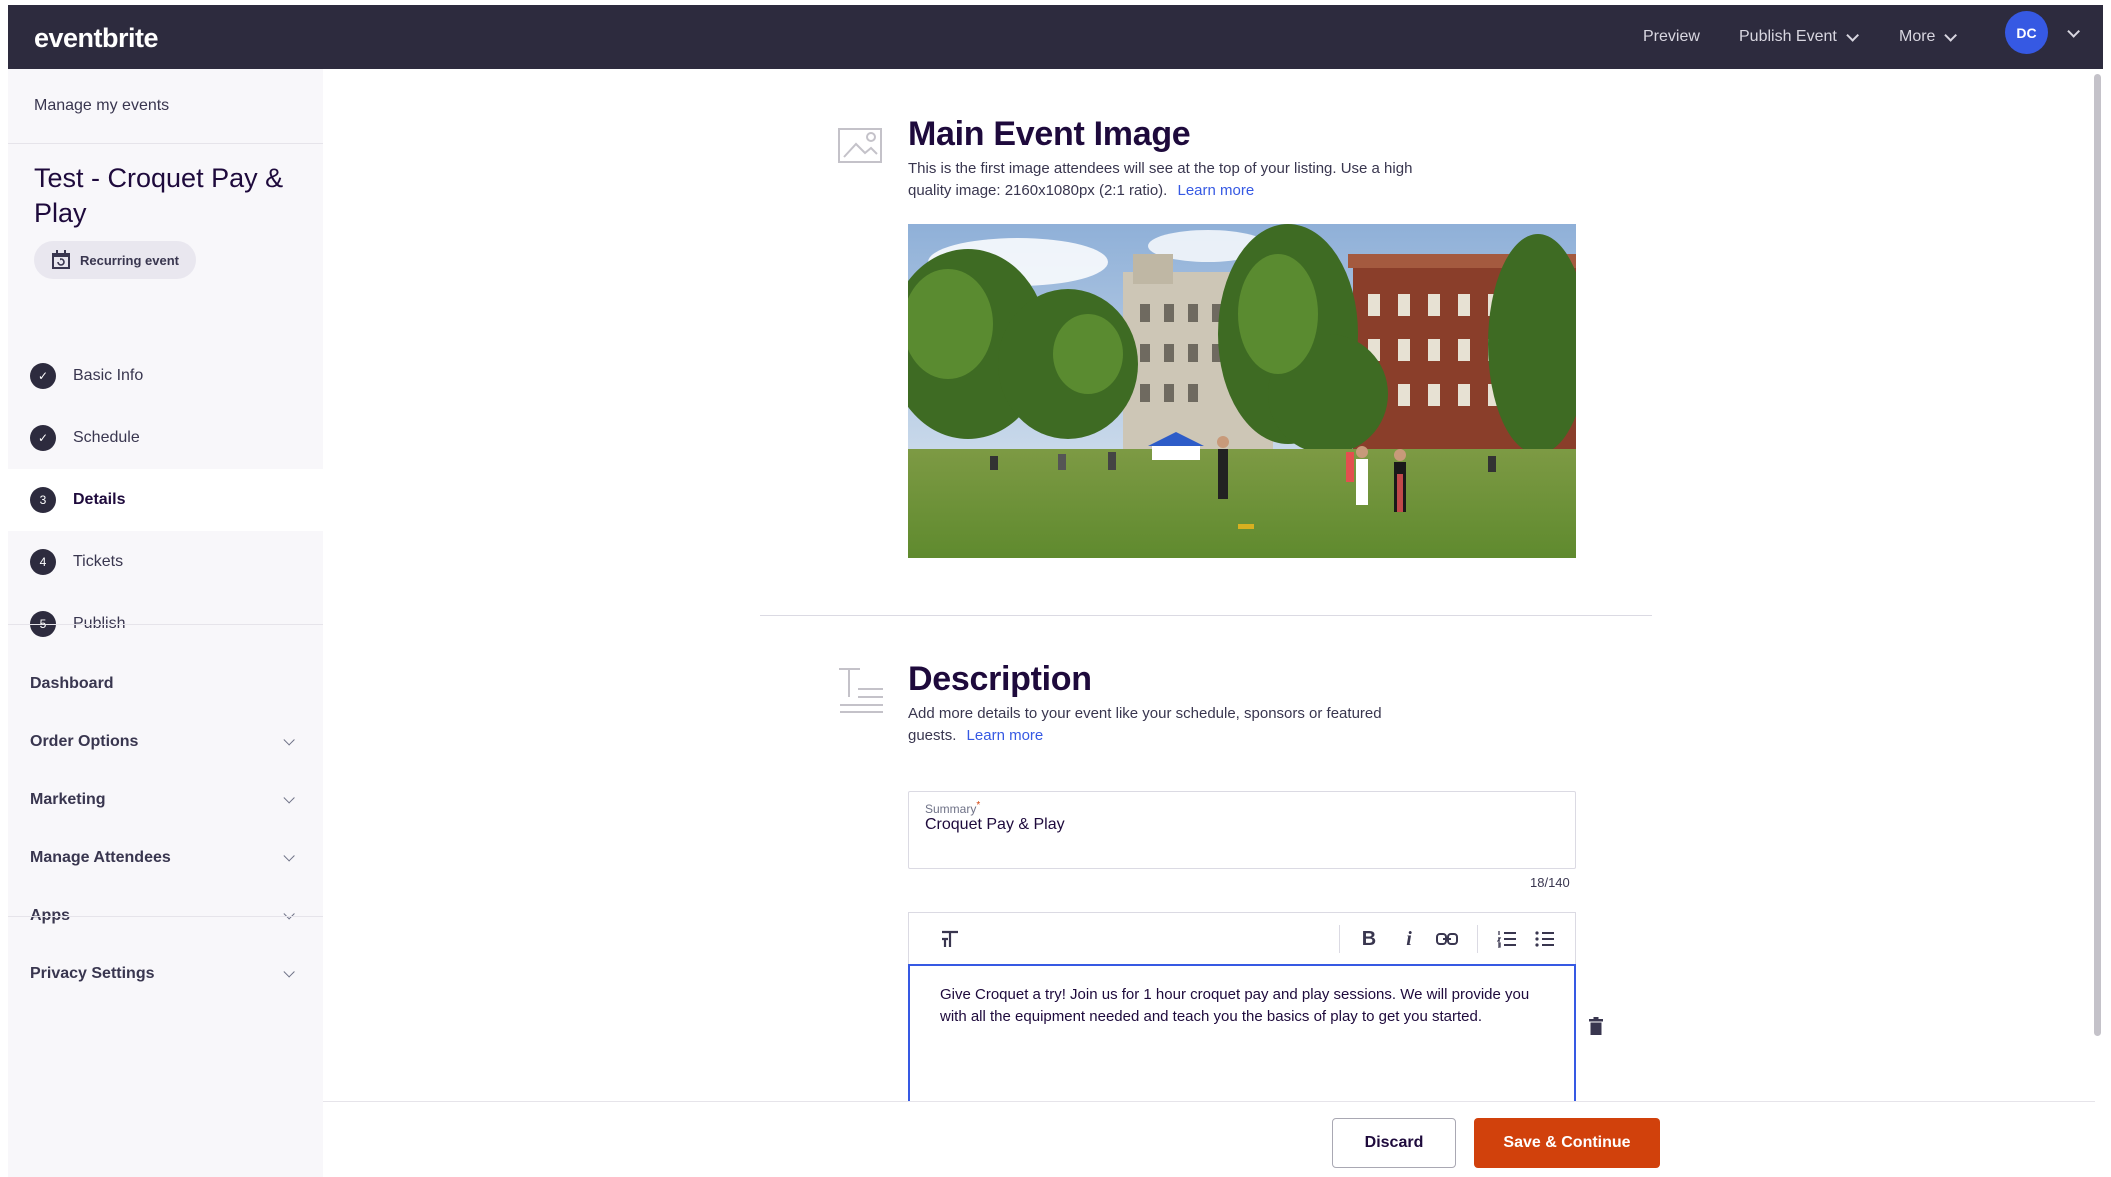  Describe the element at coordinates (61, 259) in the screenshot. I see `recurring-calendar-icon` at that location.